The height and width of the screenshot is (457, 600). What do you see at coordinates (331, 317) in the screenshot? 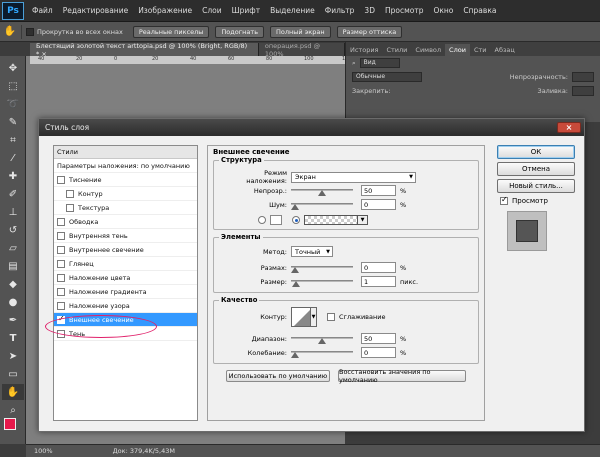
I see `antialias-checkbox` at bounding box center [331, 317].